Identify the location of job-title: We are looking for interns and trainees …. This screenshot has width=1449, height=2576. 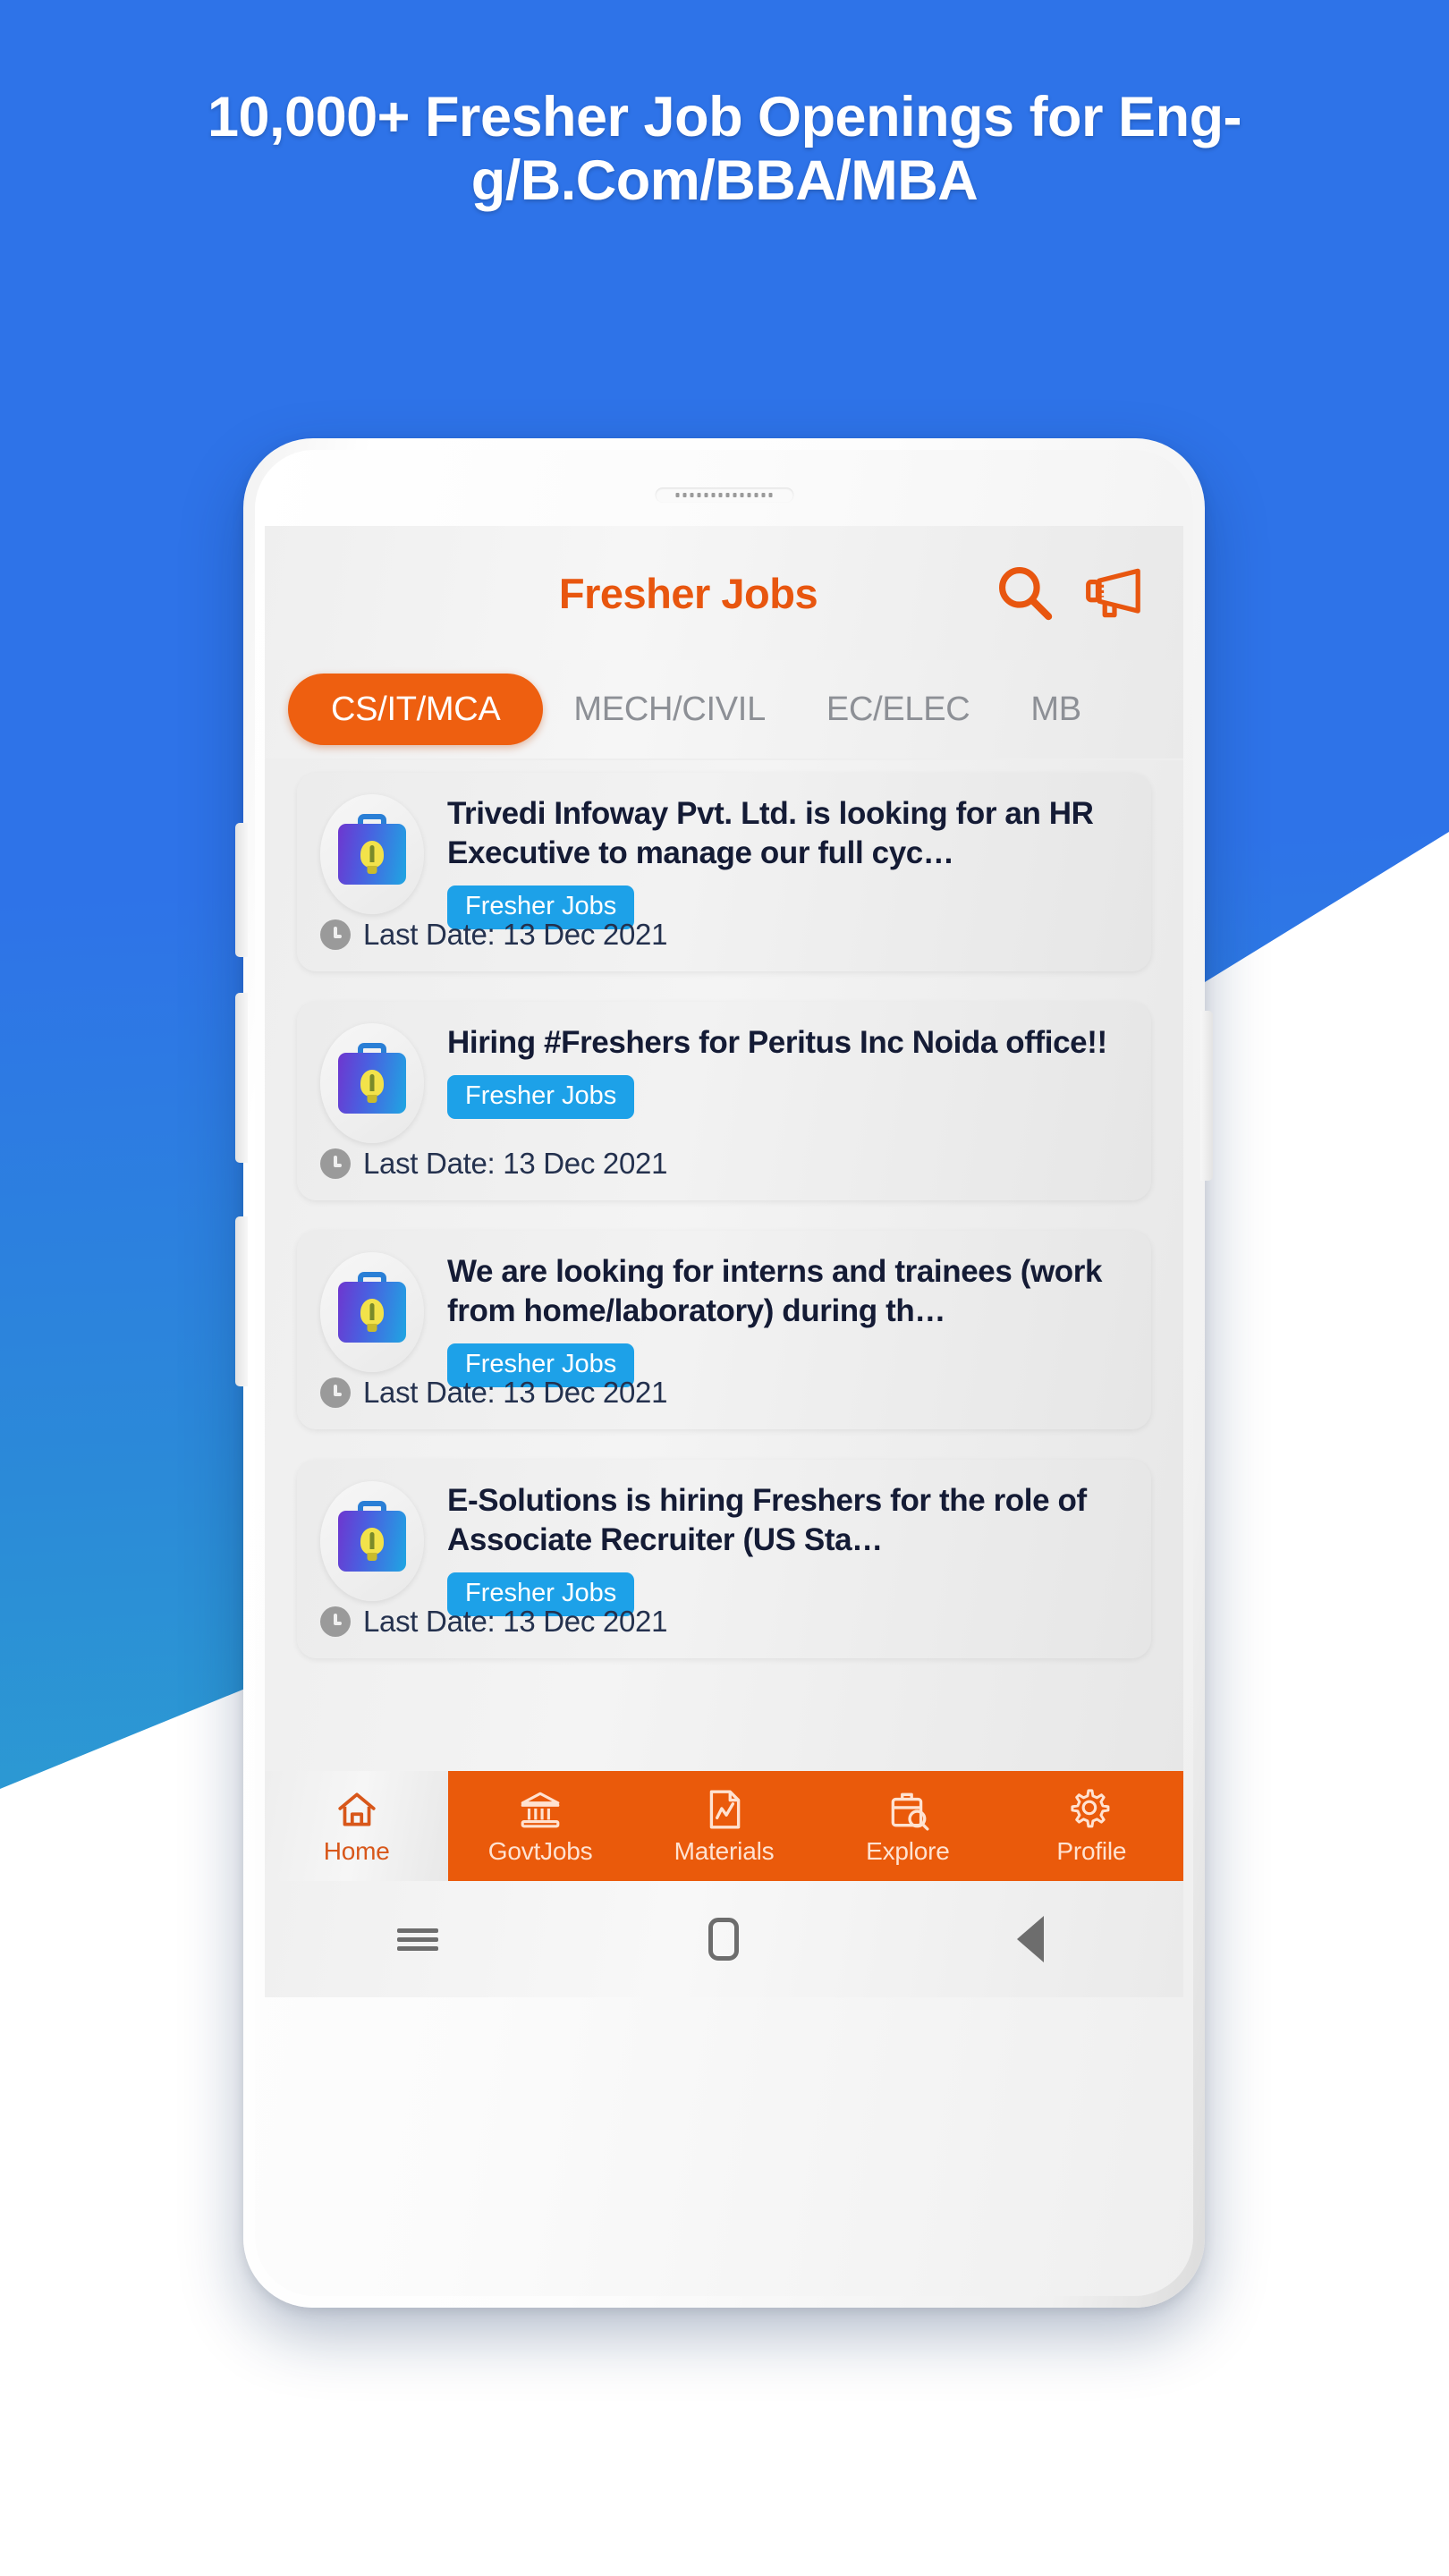
(775, 1291).